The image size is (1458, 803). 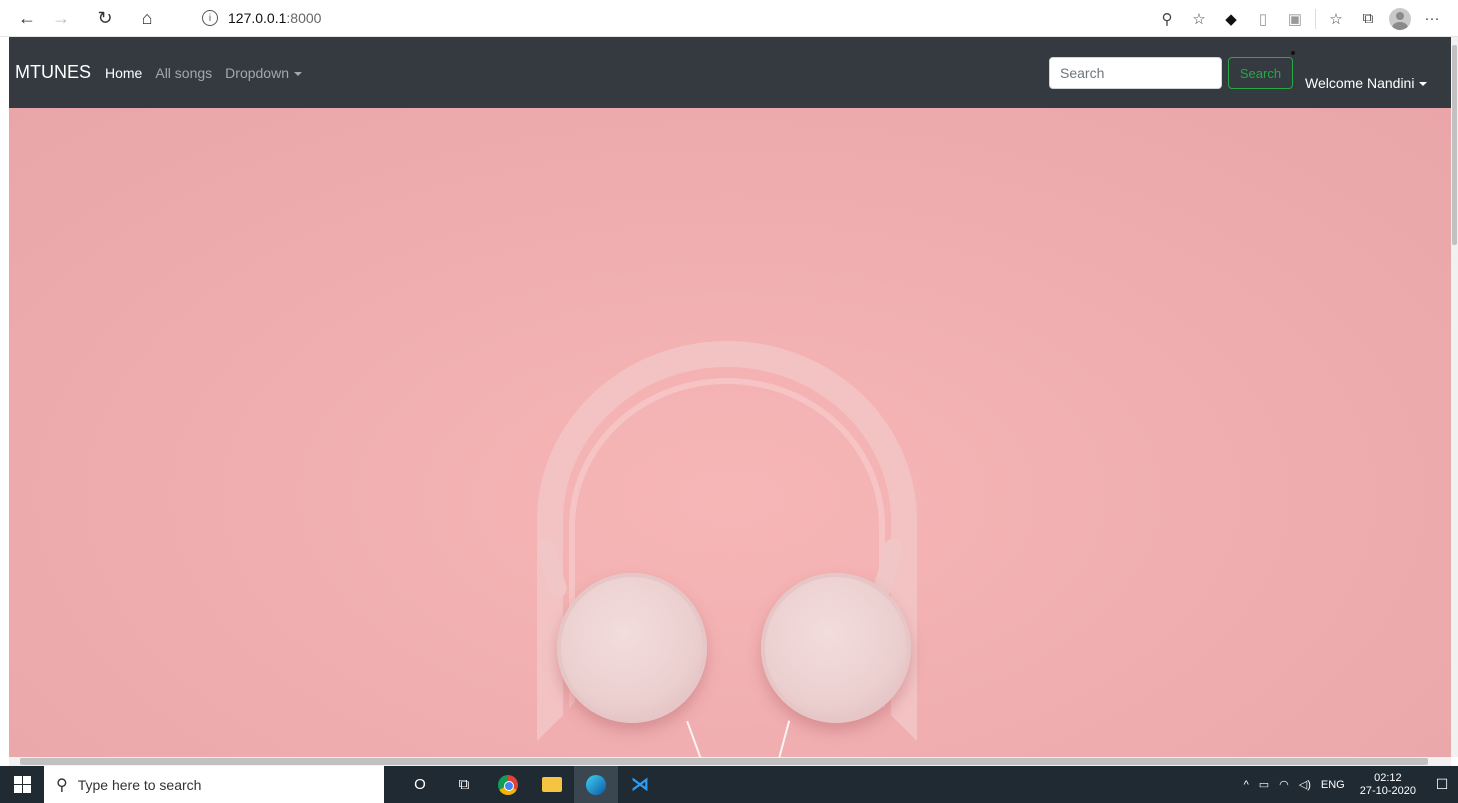 I want to click on search-input, so click(x=1135, y=73).